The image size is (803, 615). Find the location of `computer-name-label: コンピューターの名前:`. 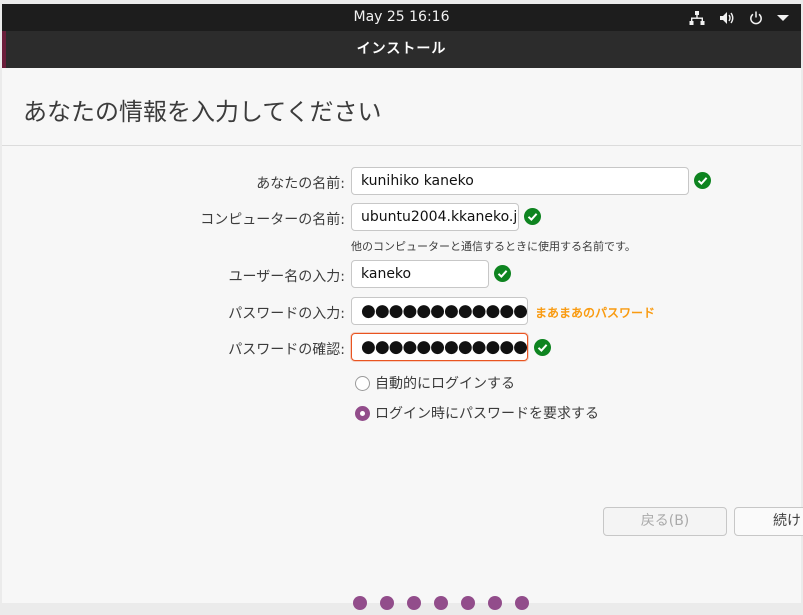

computer-name-label: コンピューターの名前: is located at coordinates (272, 220).